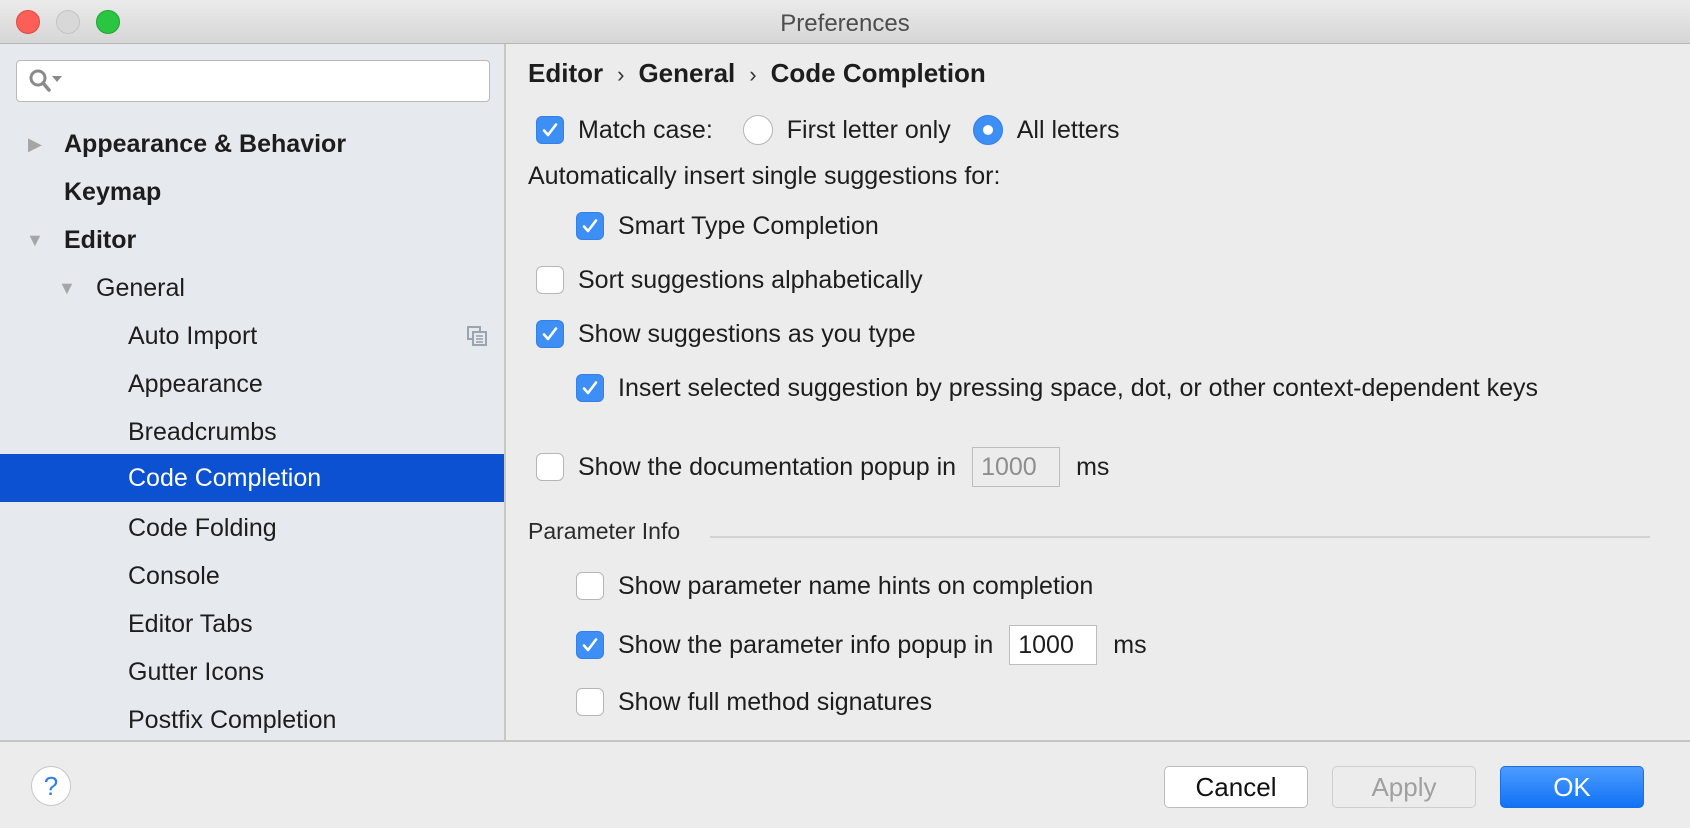 The image size is (1690, 828). Describe the element at coordinates (252, 192) in the screenshot. I see `sidebar-item-keymap: Keymap` at that location.